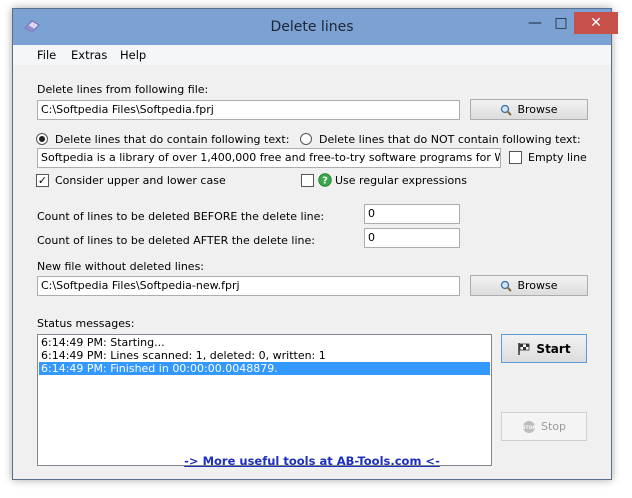  Describe the element at coordinates (89, 55) in the screenshot. I see `menu-extras: Extras` at that location.